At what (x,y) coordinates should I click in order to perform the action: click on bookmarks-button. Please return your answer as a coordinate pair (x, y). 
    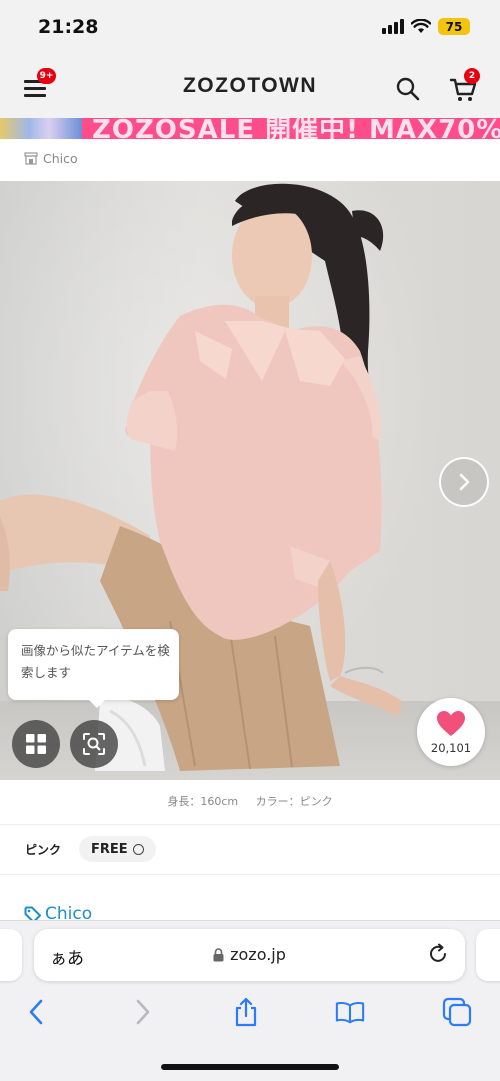
    Looking at the image, I should click on (350, 1012).